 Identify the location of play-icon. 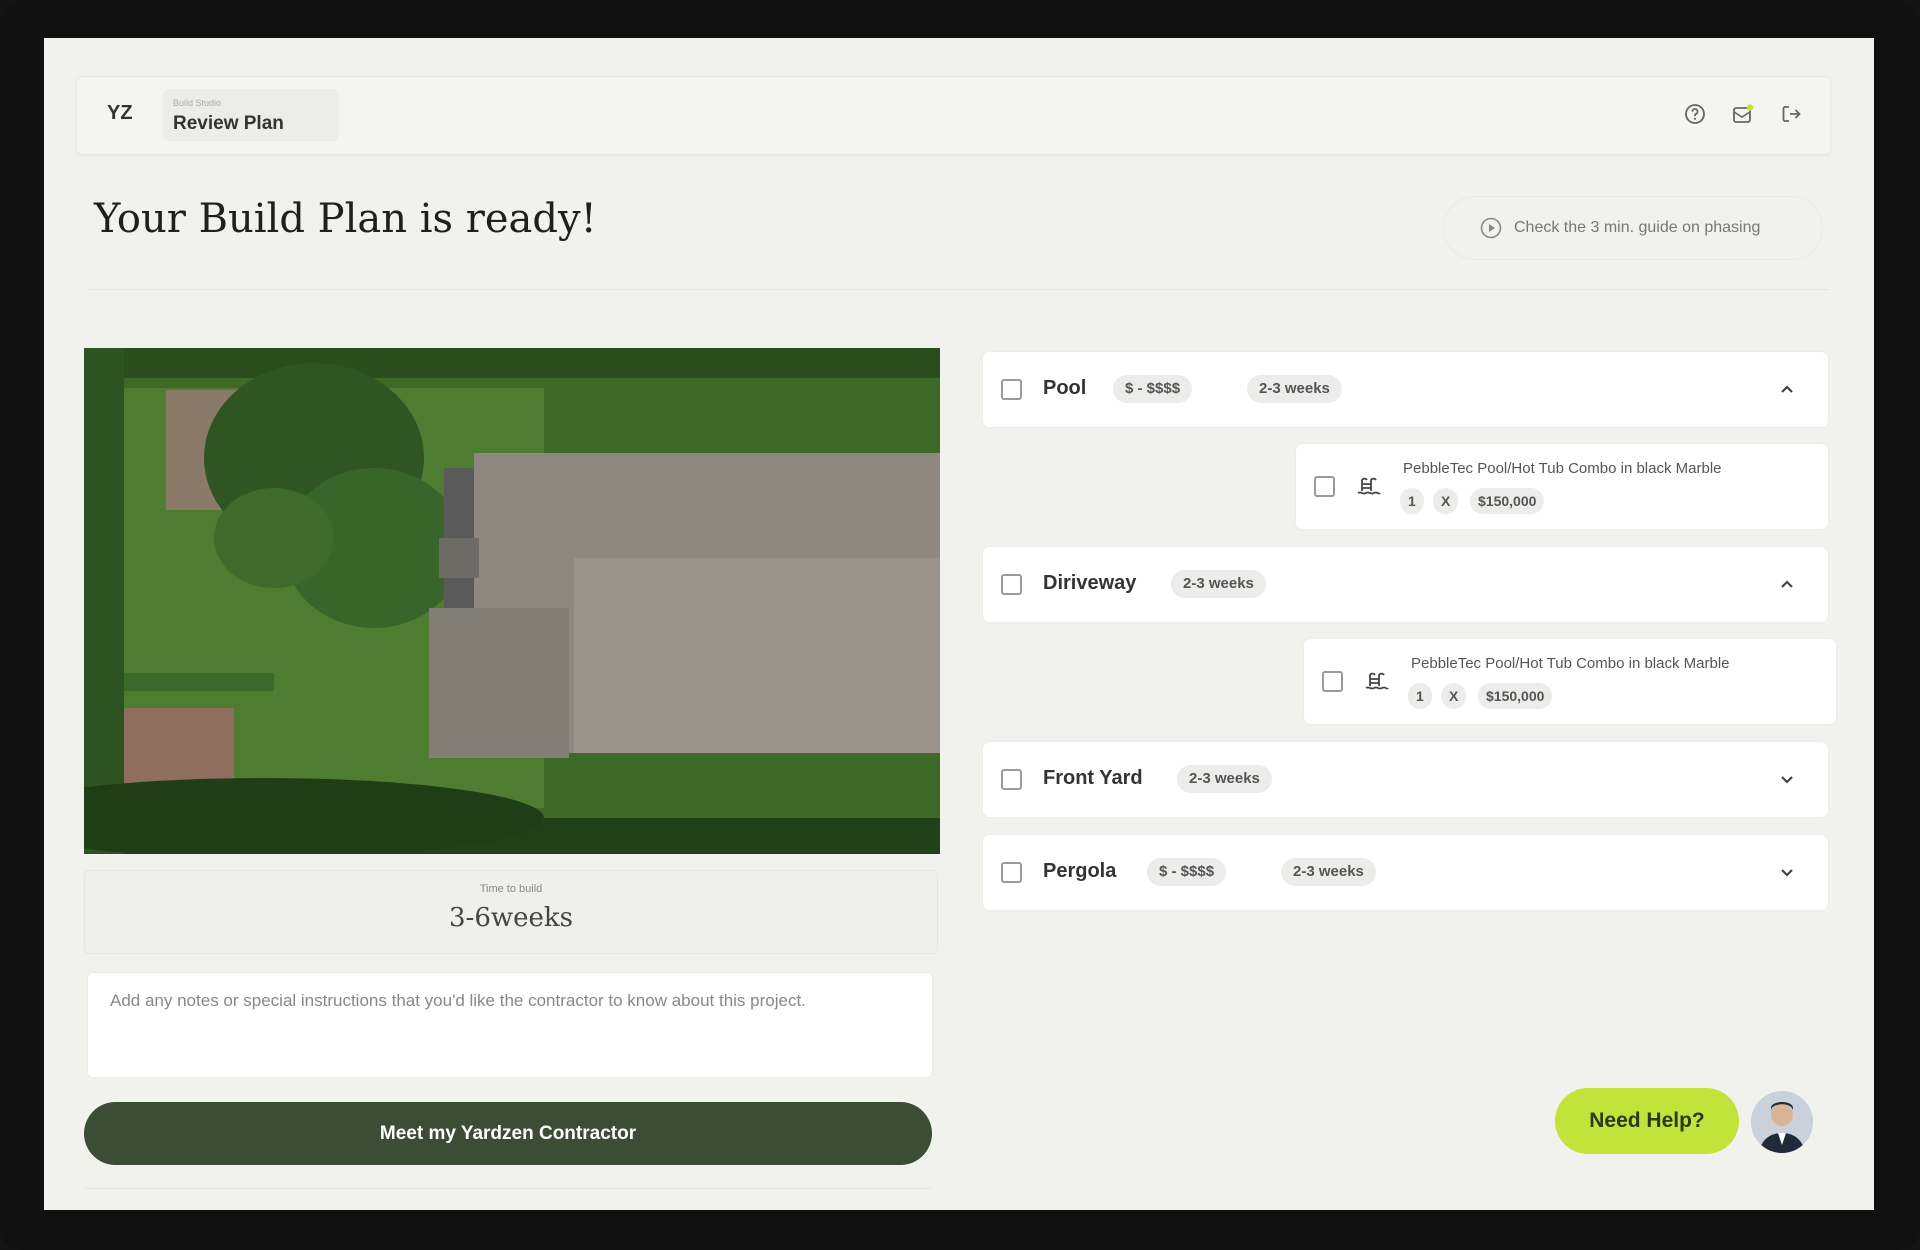
(1491, 228).